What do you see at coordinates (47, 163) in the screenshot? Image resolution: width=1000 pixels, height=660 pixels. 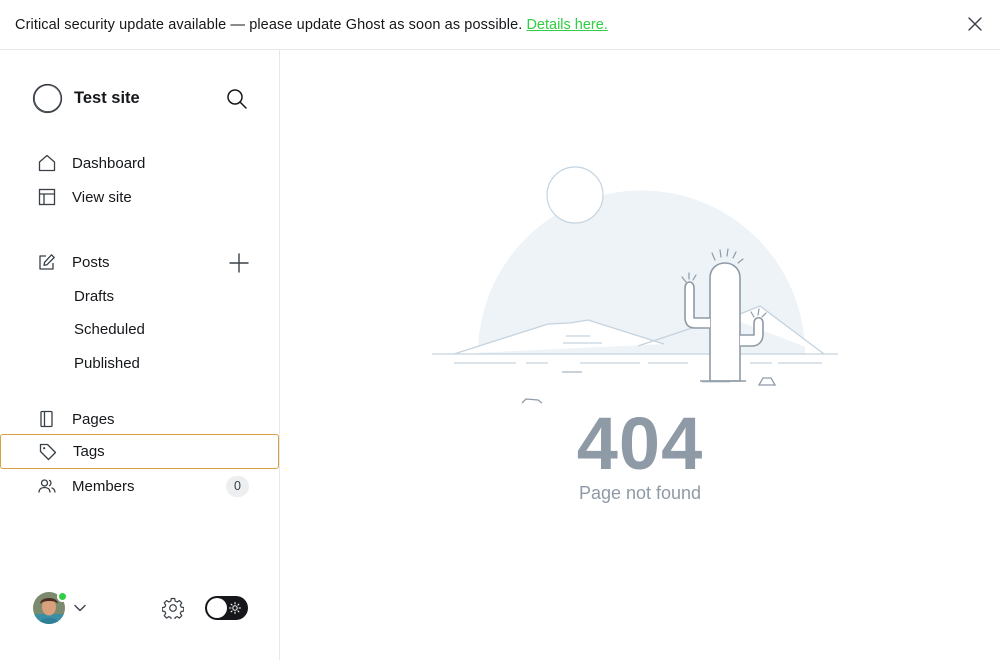 I see `home-icon` at bounding box center [47, 163].